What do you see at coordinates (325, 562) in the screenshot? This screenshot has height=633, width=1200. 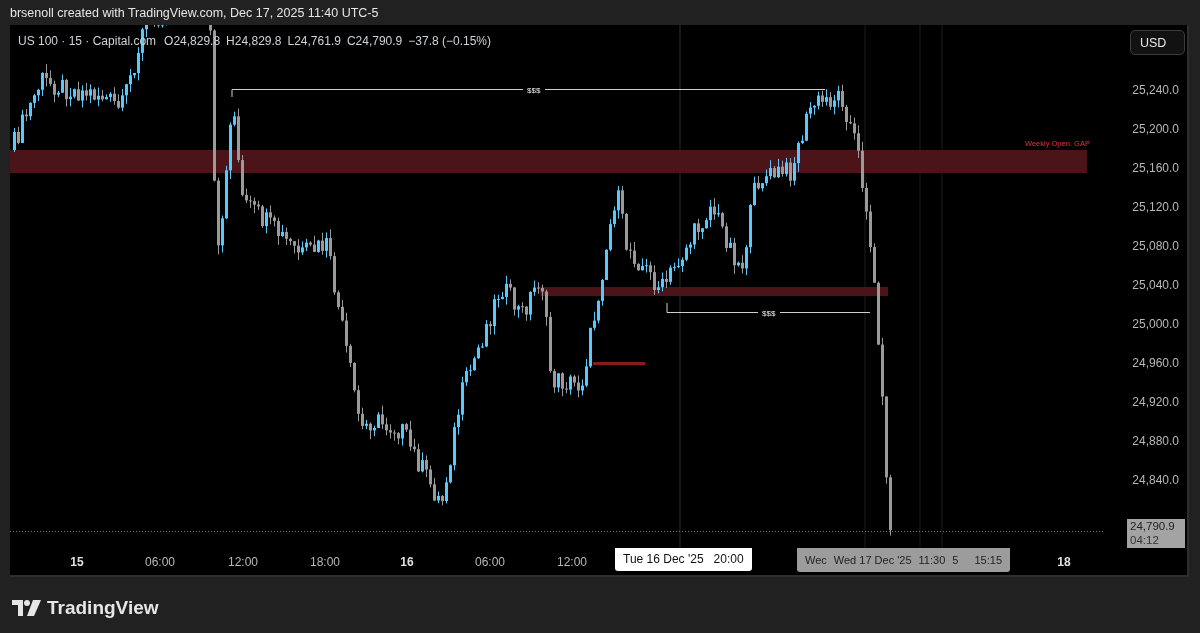 I see `time-label: 18:00` at bounding box center [325, 562].